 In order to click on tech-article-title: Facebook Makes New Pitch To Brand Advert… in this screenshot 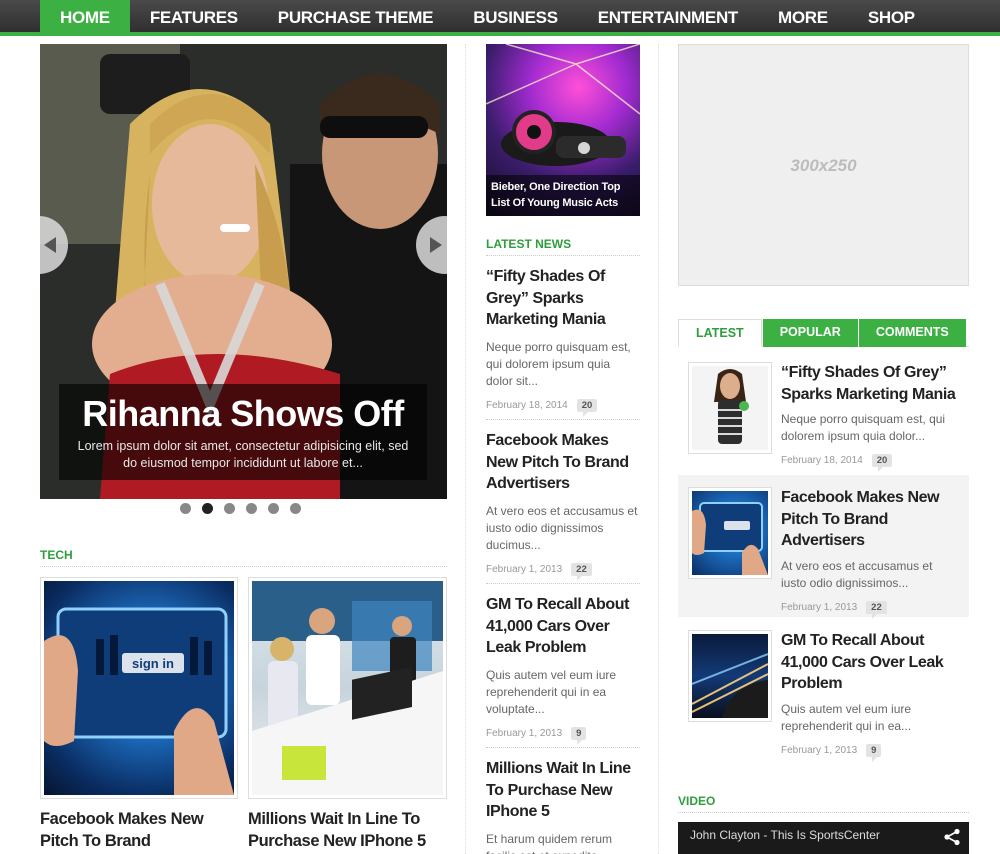, I will do `click(140, 831)`.